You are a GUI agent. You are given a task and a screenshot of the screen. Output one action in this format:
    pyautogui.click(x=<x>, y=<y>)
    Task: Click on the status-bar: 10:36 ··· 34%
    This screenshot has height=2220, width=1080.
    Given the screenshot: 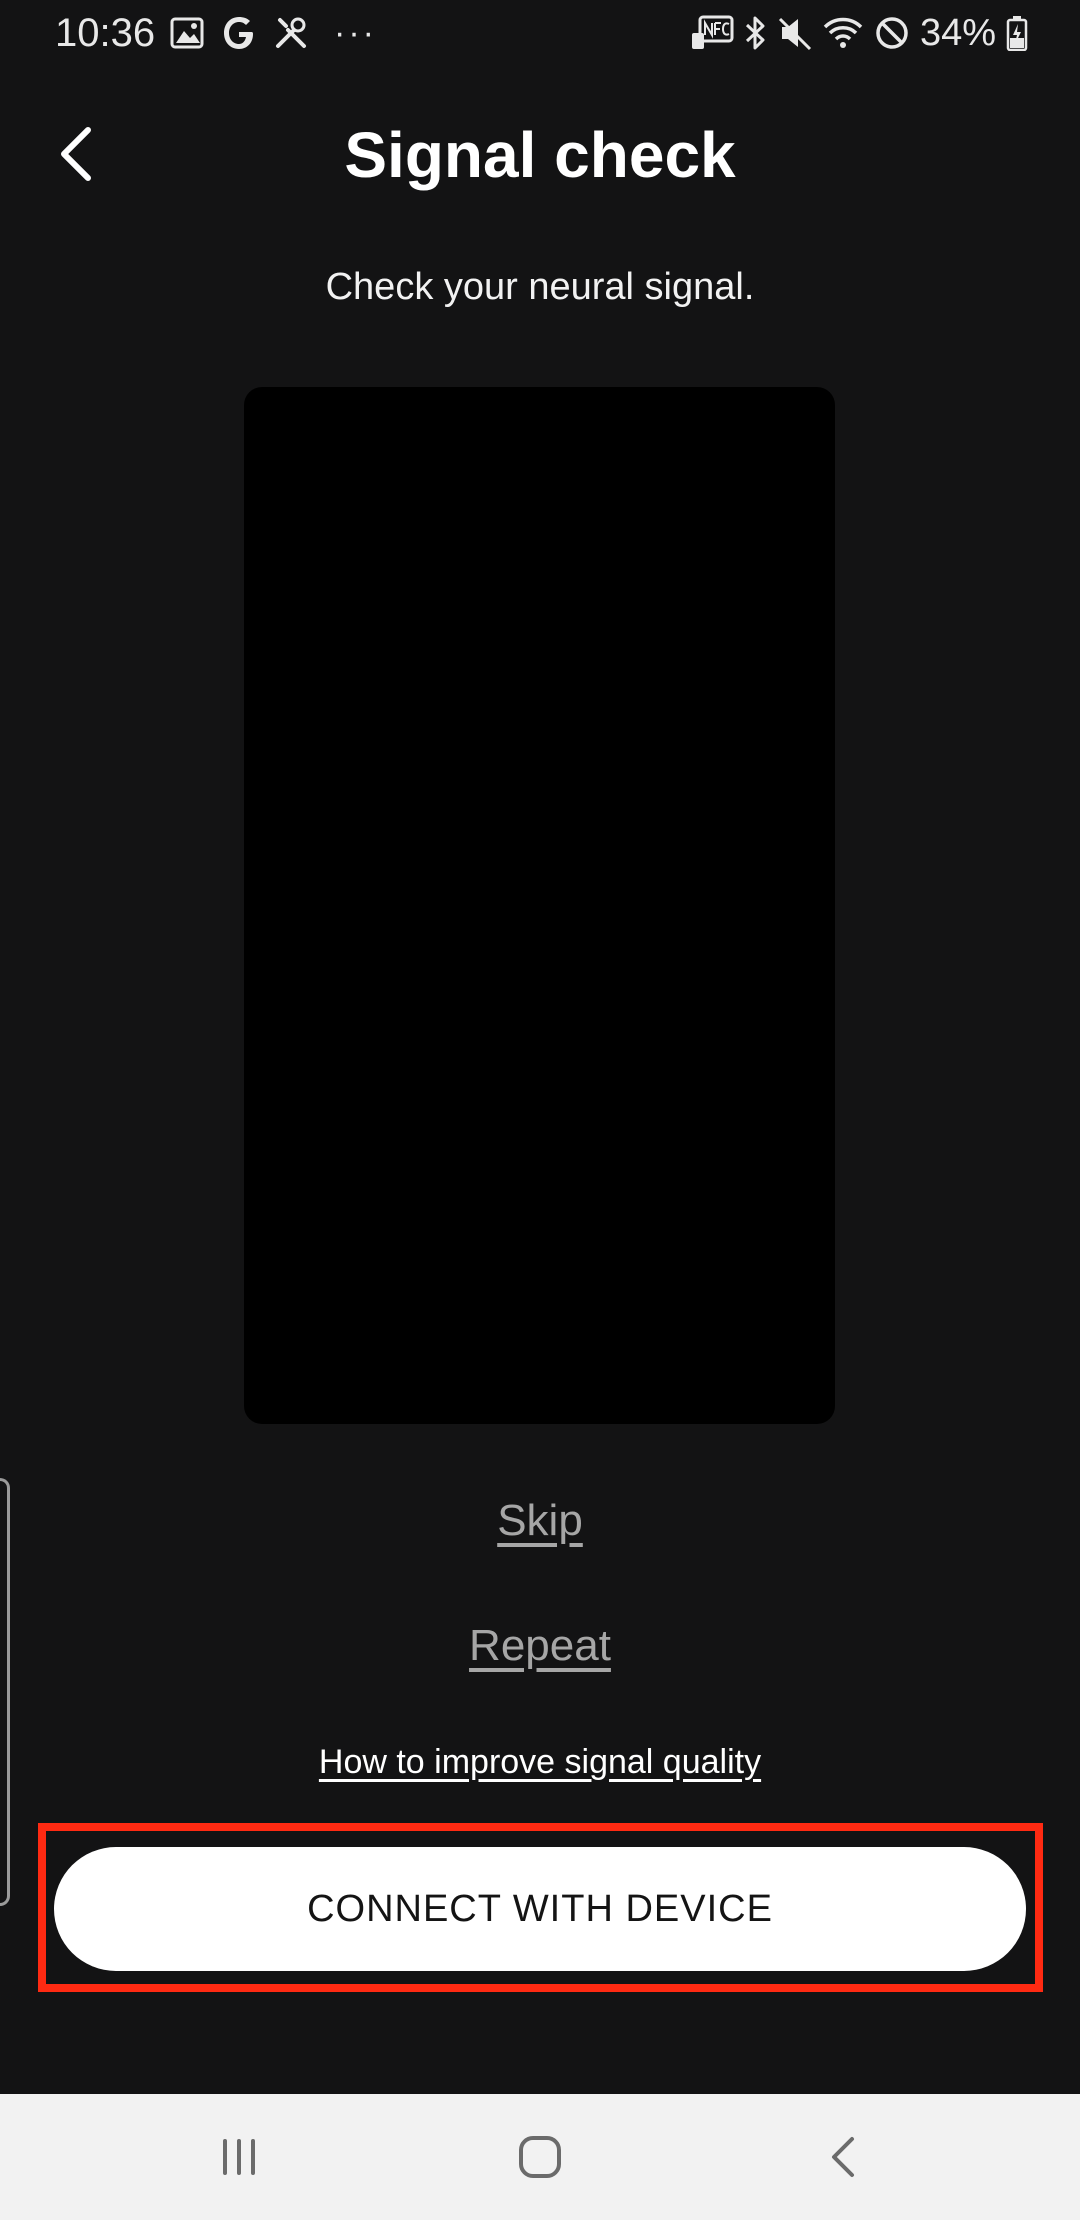 What is the action you would take?
    pyautogui.click(x=540, y=33)
    